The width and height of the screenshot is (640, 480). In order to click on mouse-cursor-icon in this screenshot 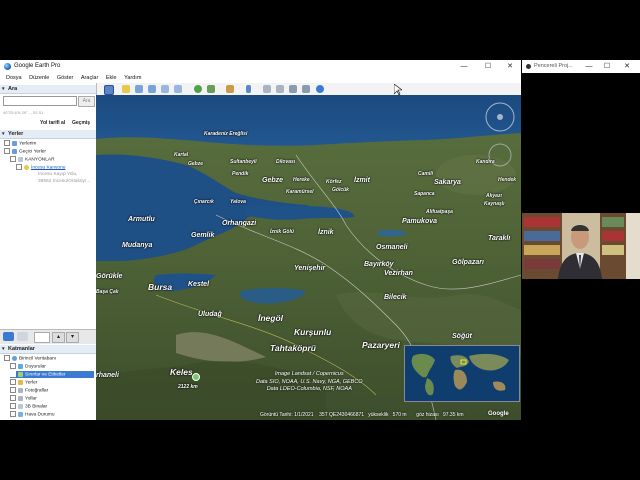, I will do `click(398, 90)`.